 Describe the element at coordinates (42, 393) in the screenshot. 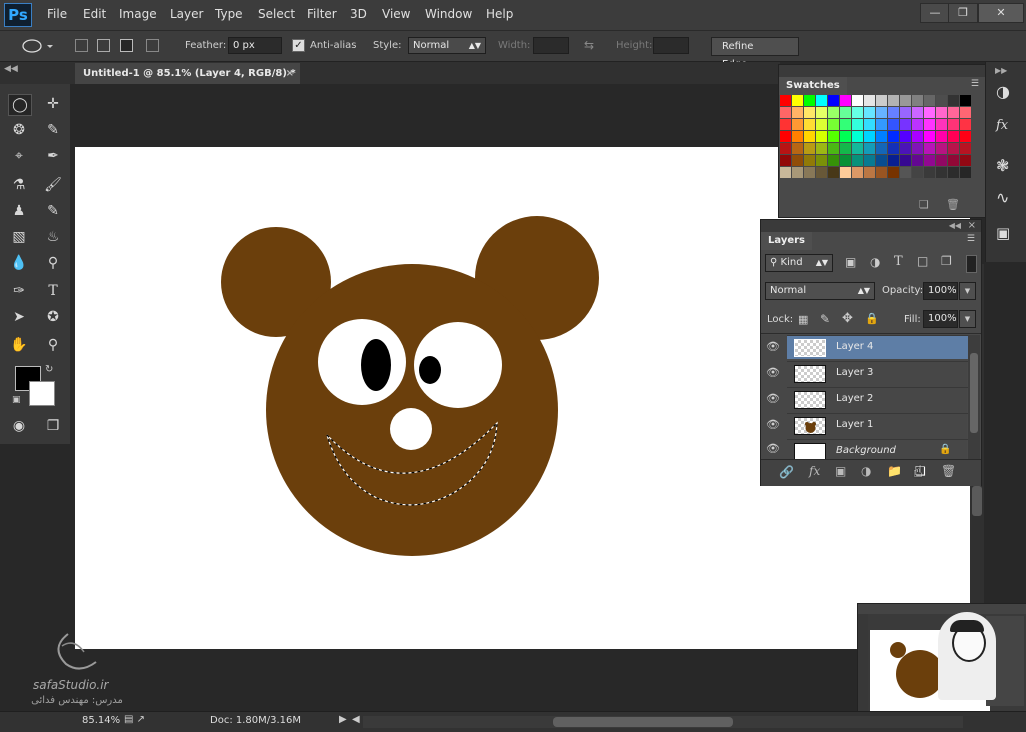

I see `background-color-swatch` at that location.